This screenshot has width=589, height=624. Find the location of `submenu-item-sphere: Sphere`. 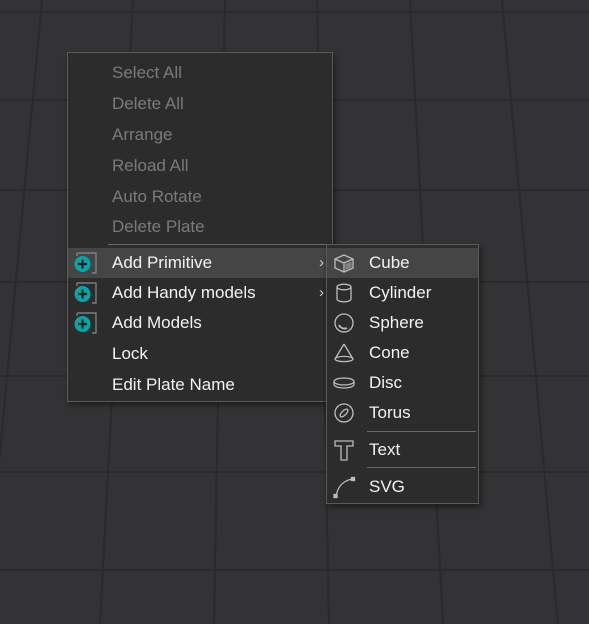

submenu-item-sphere: Sphere is located at coordinates (402, 323).